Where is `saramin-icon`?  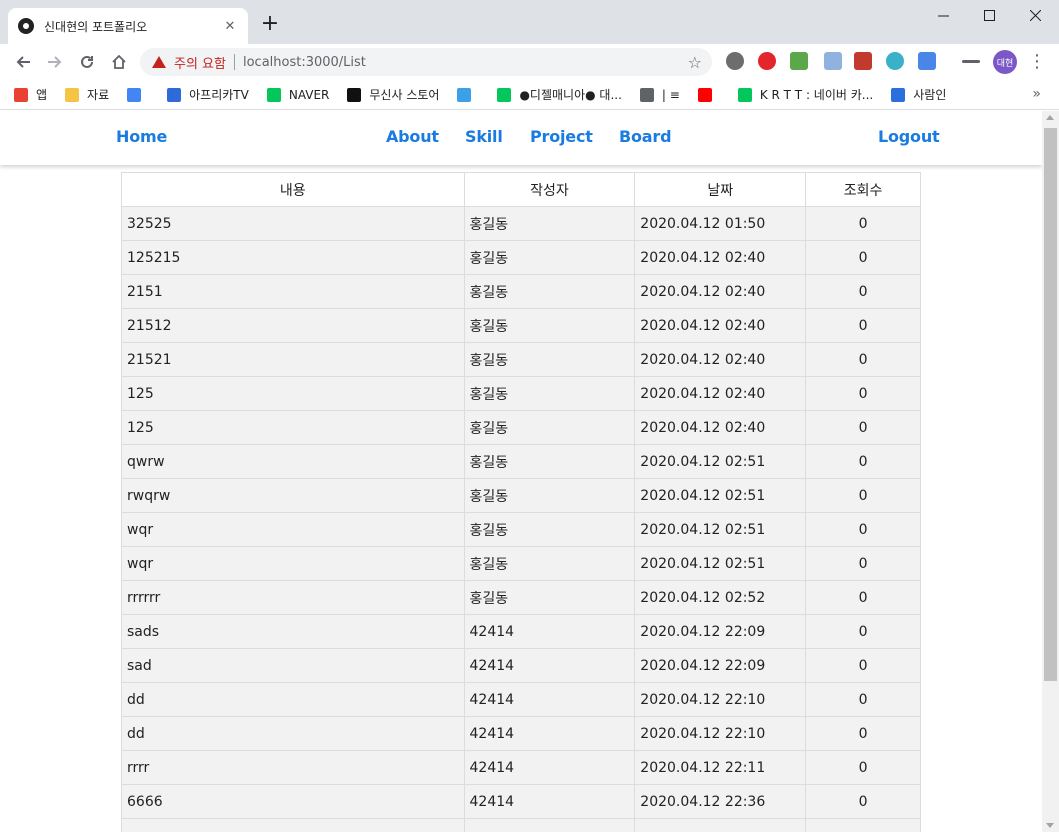 saramin-icon is located at coordinates (898, 94).